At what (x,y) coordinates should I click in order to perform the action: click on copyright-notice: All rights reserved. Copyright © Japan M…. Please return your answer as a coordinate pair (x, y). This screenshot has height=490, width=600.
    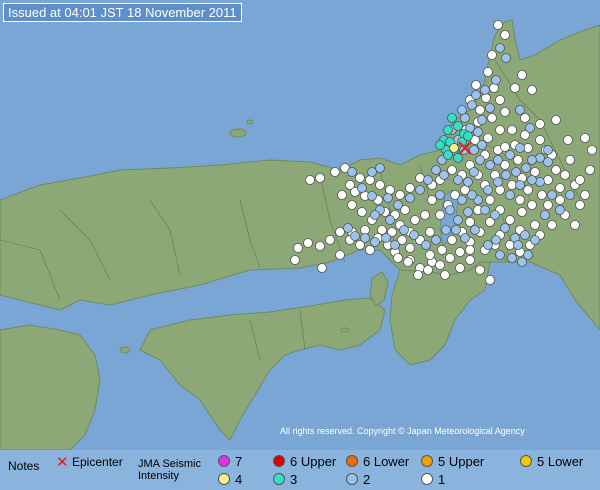
    Looking at the image, I should click on (402, 431).